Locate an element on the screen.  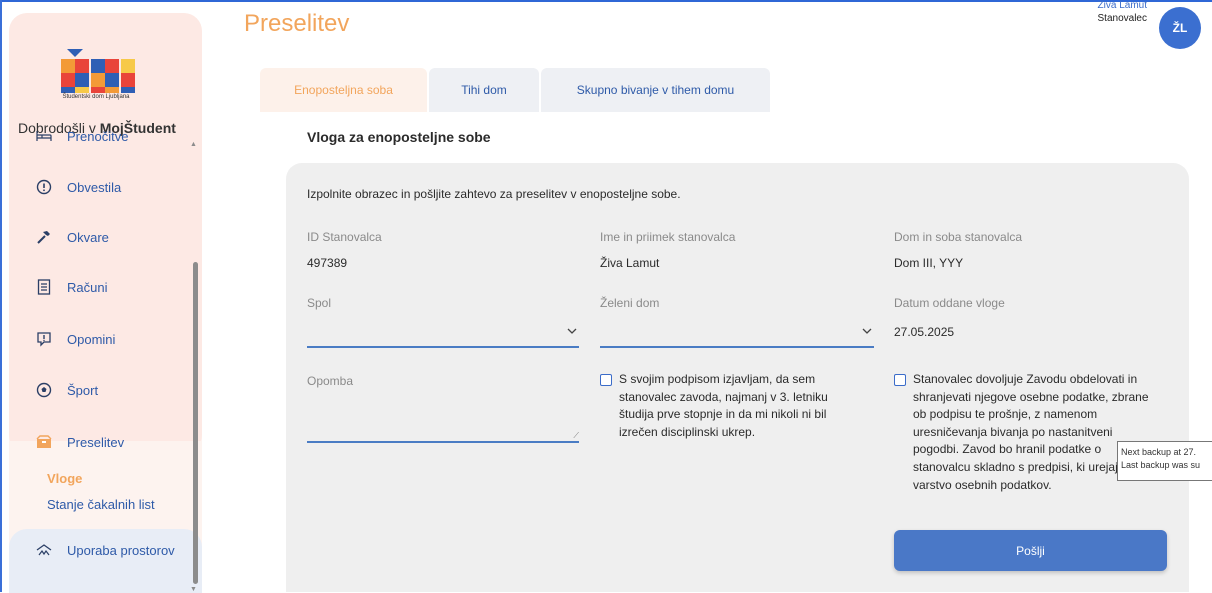
name-label: Ime in priimek stanovalca is located at coordinates (668, 237).